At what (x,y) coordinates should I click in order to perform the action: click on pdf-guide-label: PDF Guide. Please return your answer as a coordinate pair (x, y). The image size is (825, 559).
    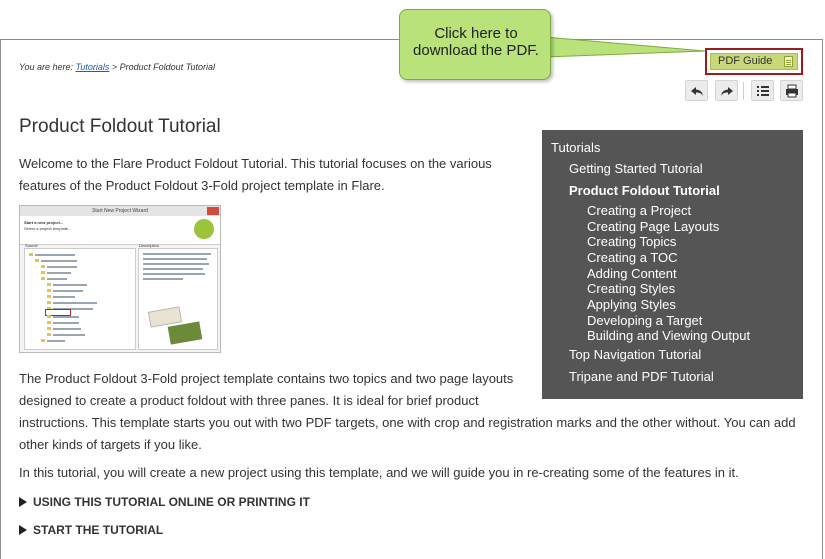
    Looking at the image, I should click on (745, 61).